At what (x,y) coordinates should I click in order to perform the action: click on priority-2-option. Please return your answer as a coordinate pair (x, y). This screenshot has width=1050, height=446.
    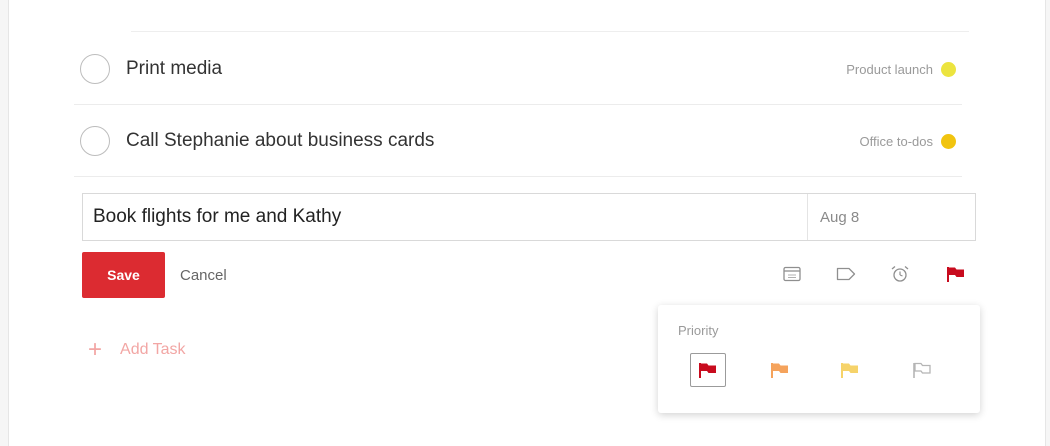
    Looking at the image, I should click on (780, 370).